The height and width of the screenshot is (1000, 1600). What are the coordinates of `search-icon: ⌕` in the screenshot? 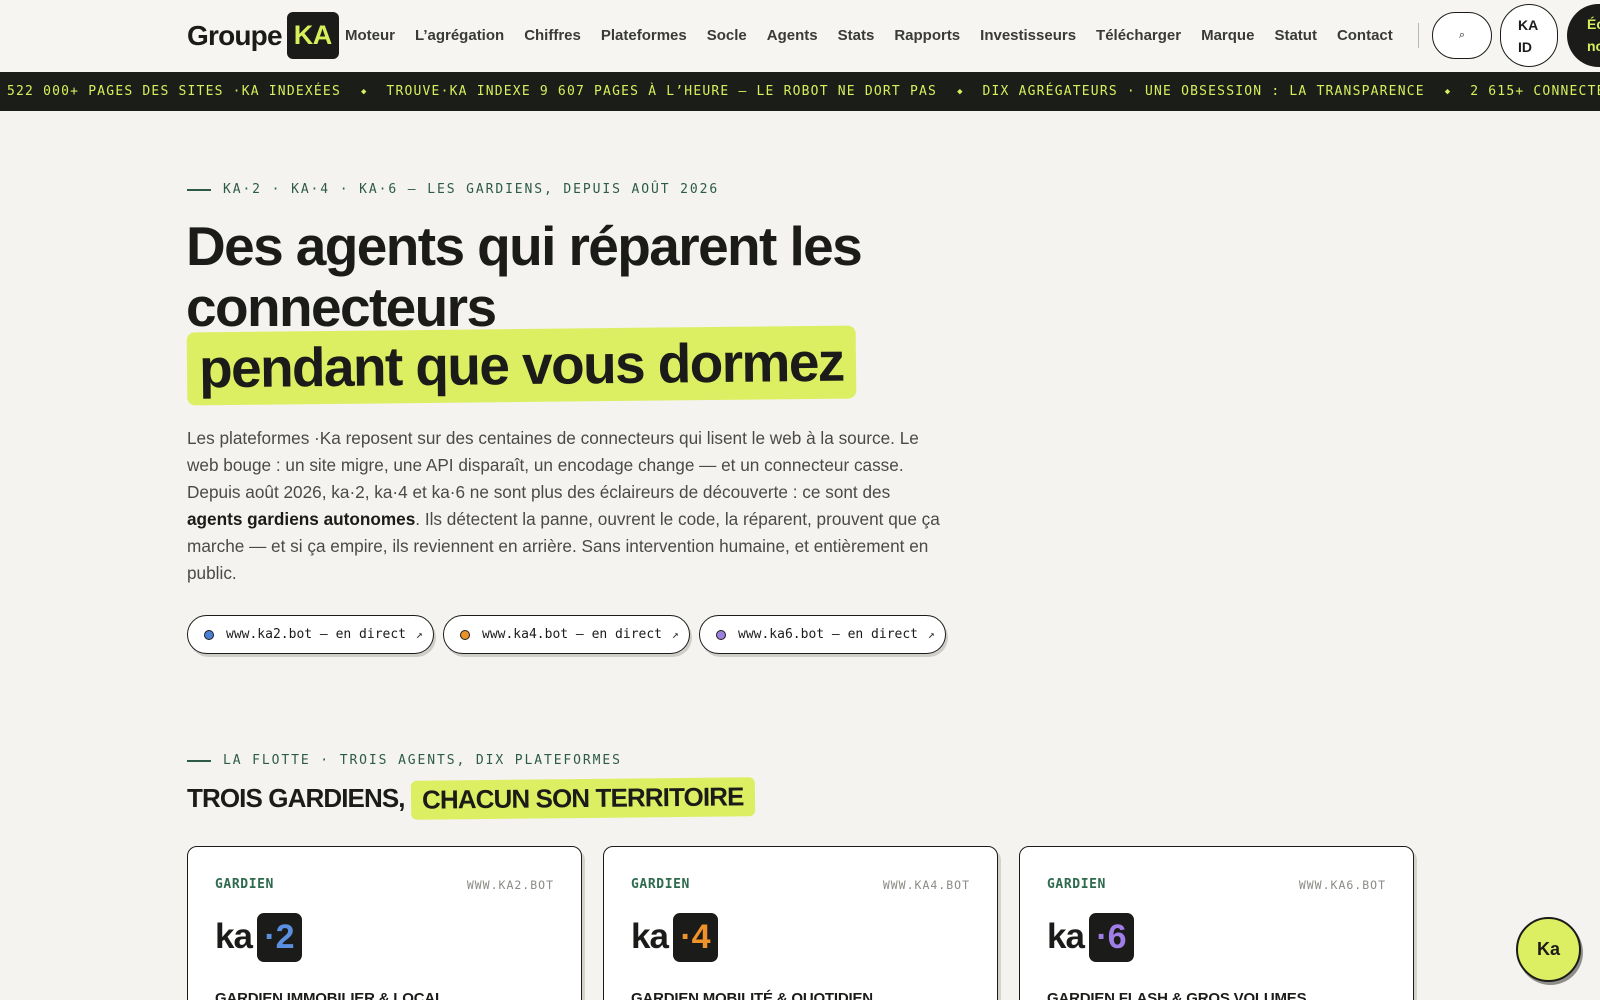 It's located at (1462, 35).